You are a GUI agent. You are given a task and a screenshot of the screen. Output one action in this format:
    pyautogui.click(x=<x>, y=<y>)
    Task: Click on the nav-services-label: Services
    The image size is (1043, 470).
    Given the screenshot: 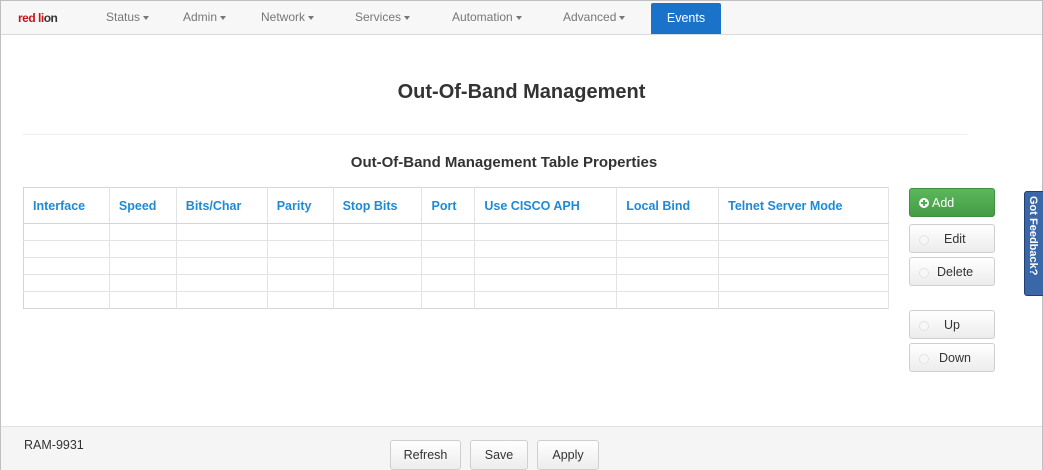 What is the action you would take?
    pyautogui.click(x=378, y=17)
    